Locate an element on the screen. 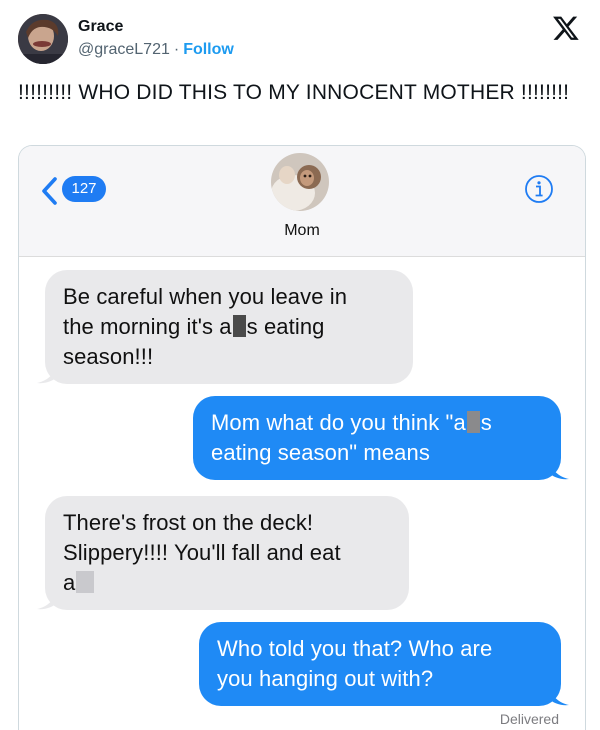 This screenshot has width=600, height=730. handle-row: @graceL721 · Follow is located at coordinates (156, 50).